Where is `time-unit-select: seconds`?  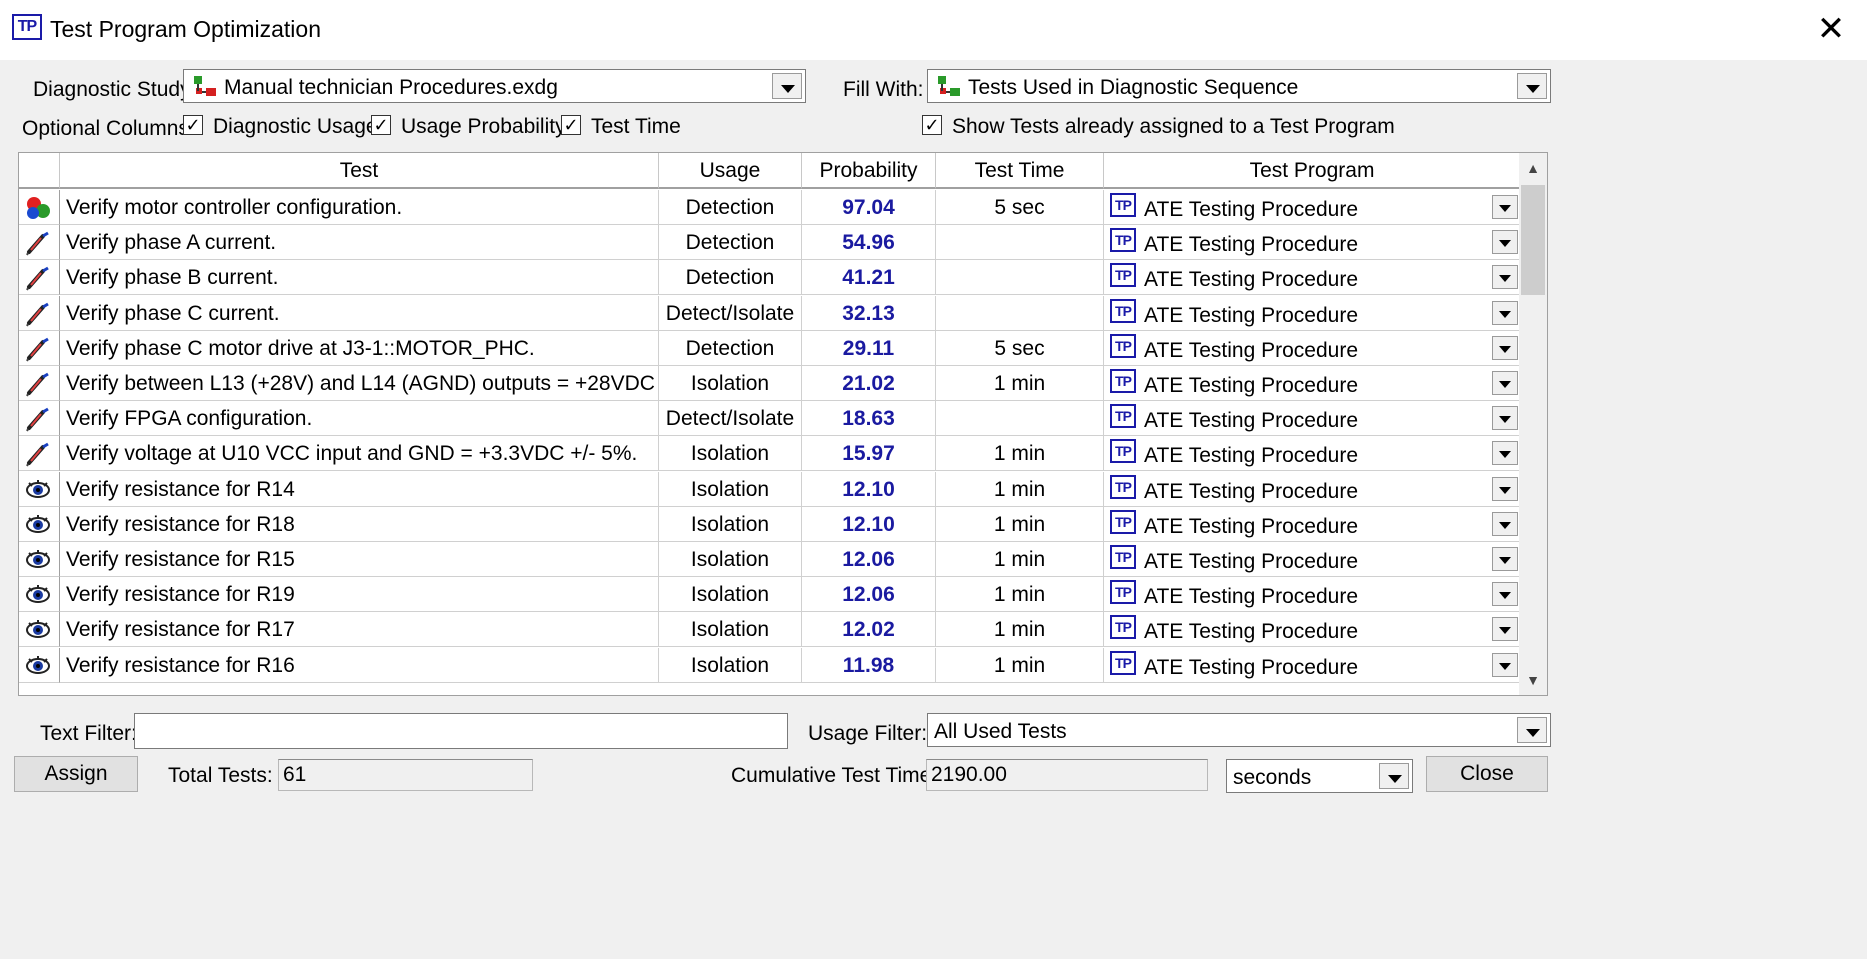
time-unit-select: seconds is located at coordinates (1319, 776).